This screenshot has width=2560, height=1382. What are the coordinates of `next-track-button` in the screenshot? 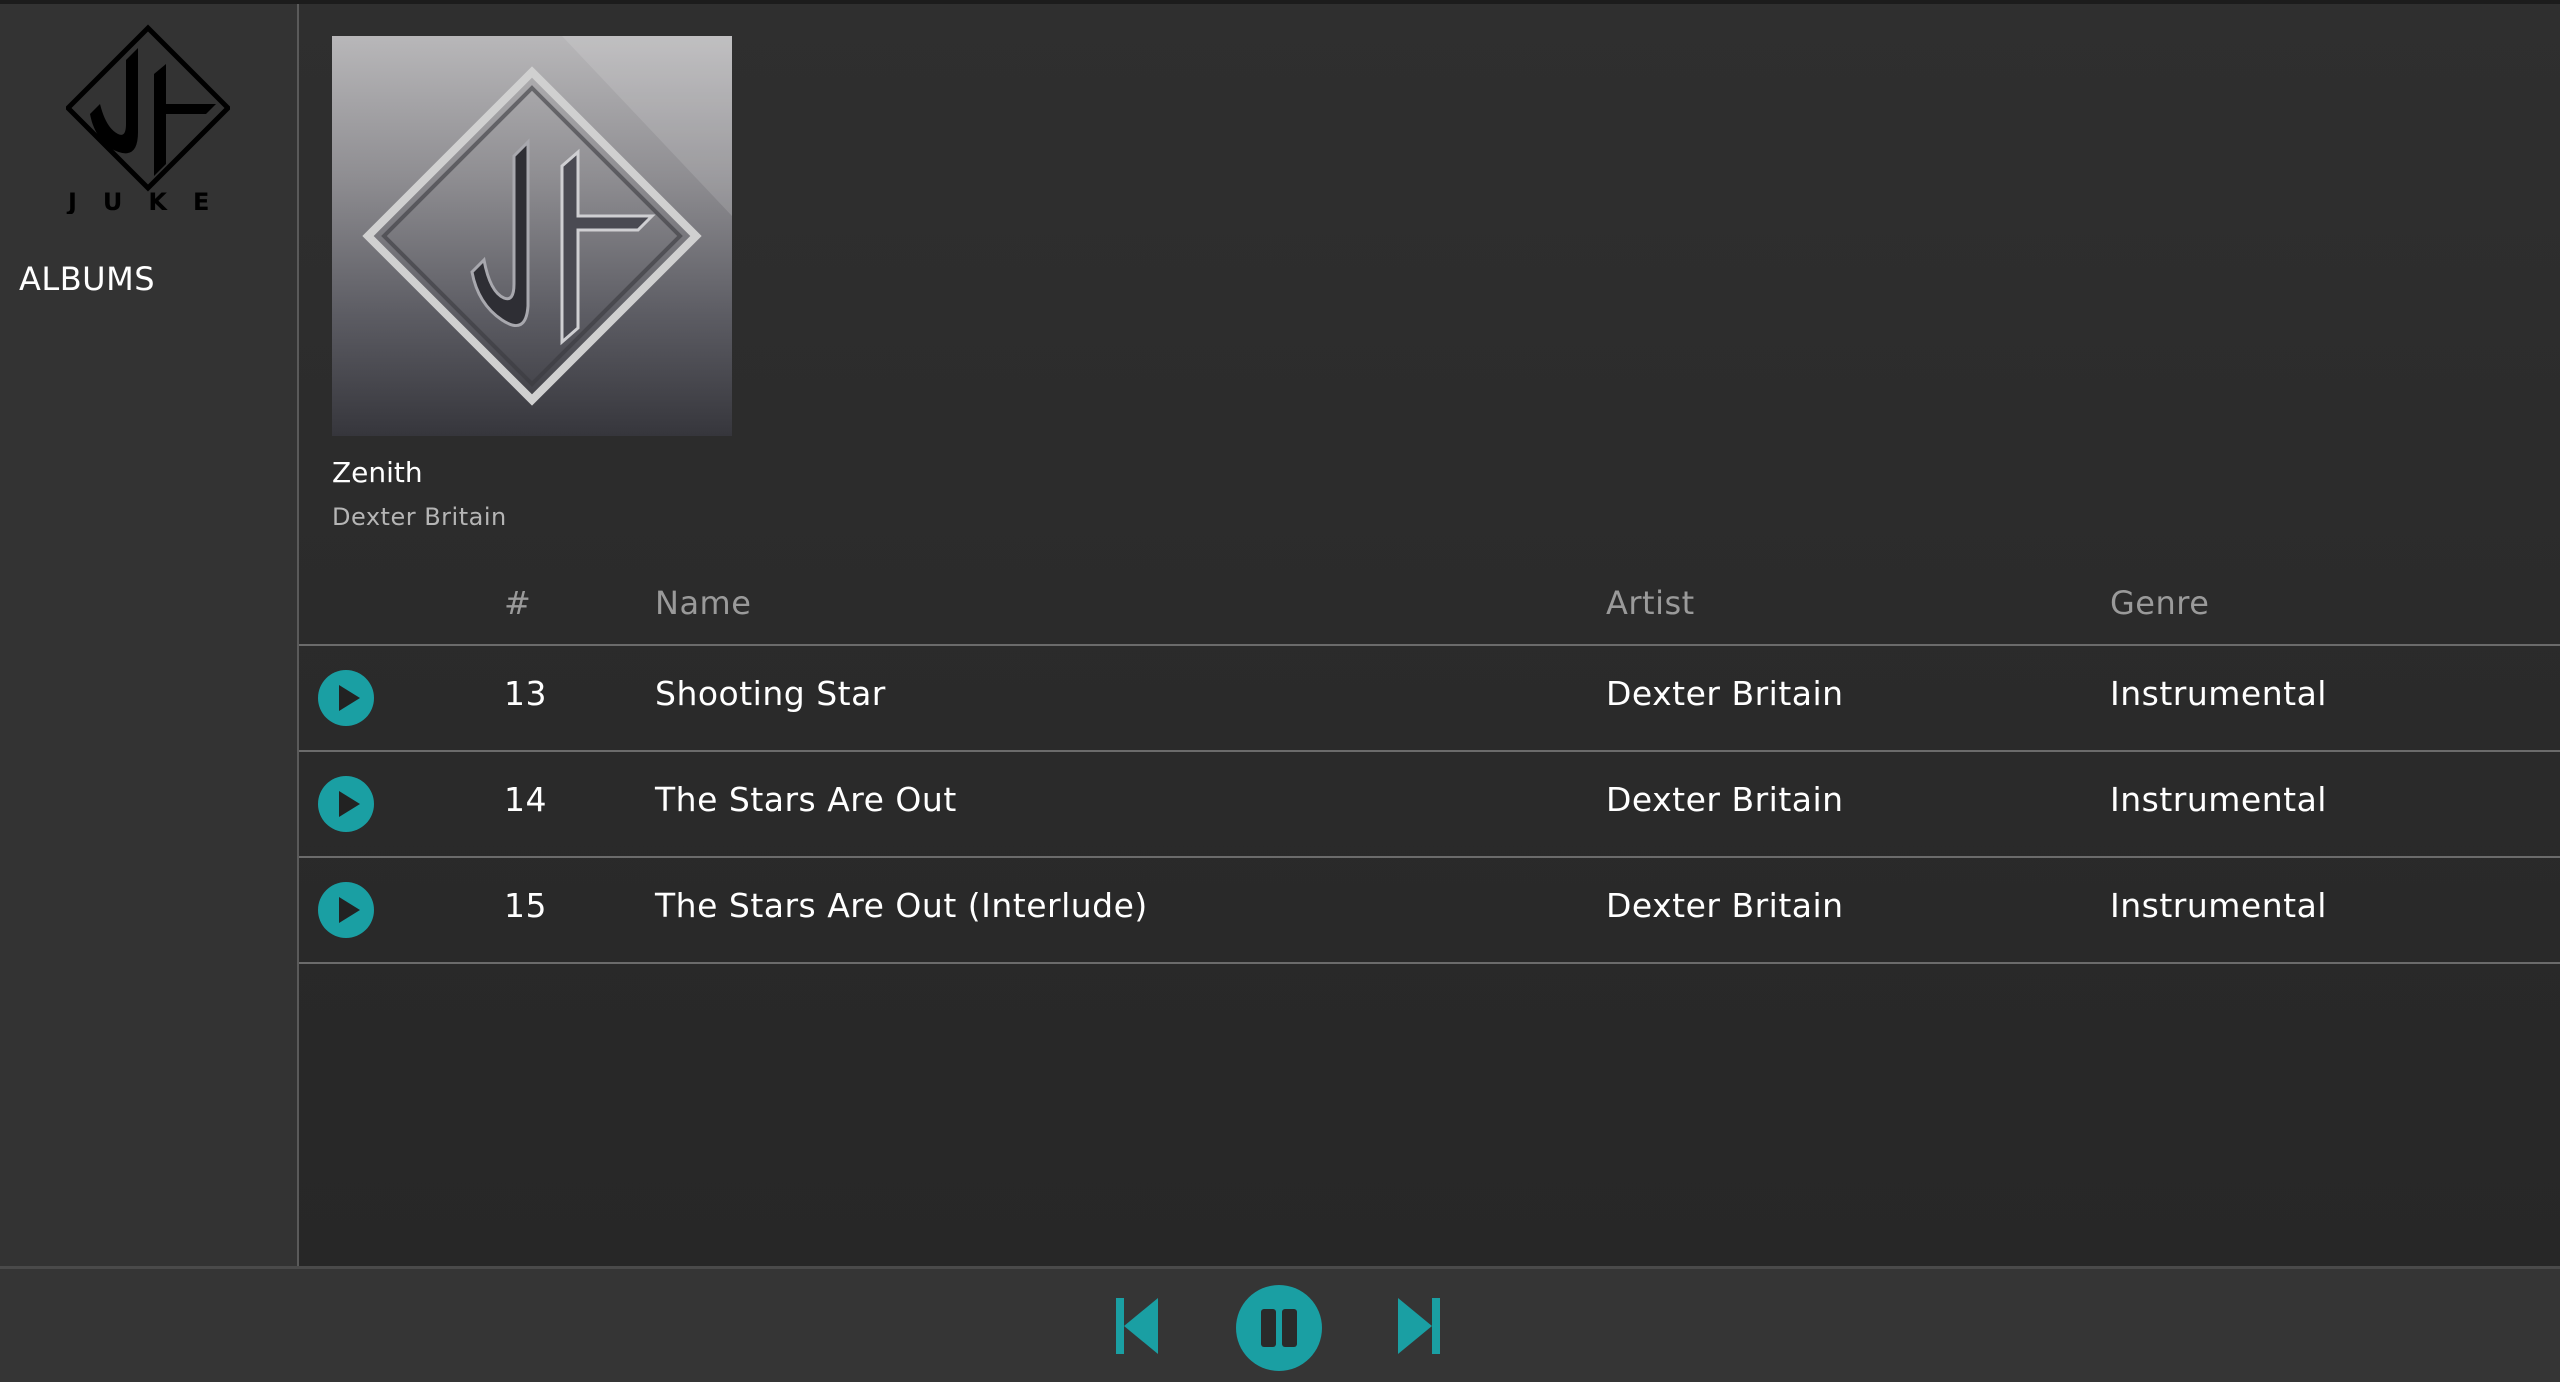 It's located at (1419, 1326).